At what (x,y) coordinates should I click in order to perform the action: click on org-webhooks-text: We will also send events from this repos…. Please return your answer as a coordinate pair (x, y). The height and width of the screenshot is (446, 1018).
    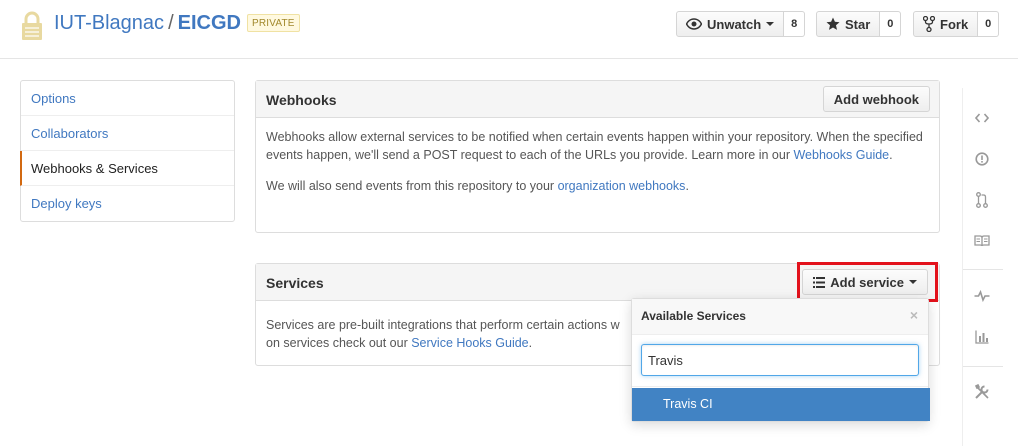
    Looking at the image, I should click on (412, 186).